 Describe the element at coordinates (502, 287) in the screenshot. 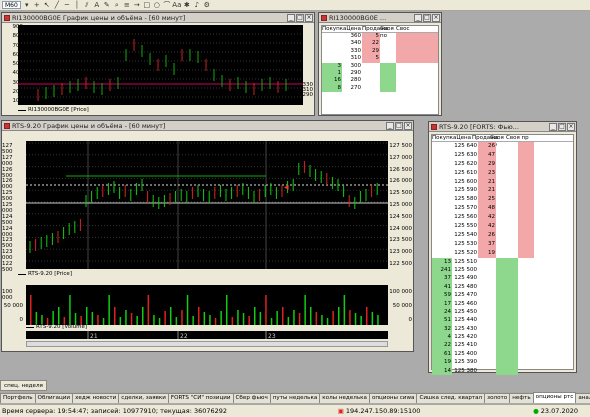

I see `orderbook-buy-row: 41 125 480` at that location.